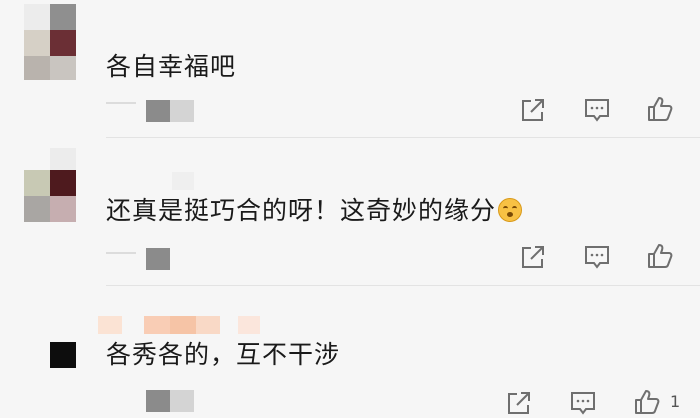 Image resolution: width=700 pixels, height=418 pixels. I want to click on comment-text: 各秀各的，互不干涉, so click(223, 354).